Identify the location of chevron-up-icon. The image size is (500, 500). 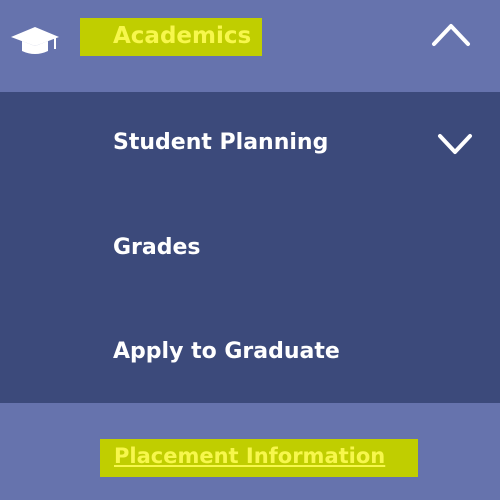
(451, 34).